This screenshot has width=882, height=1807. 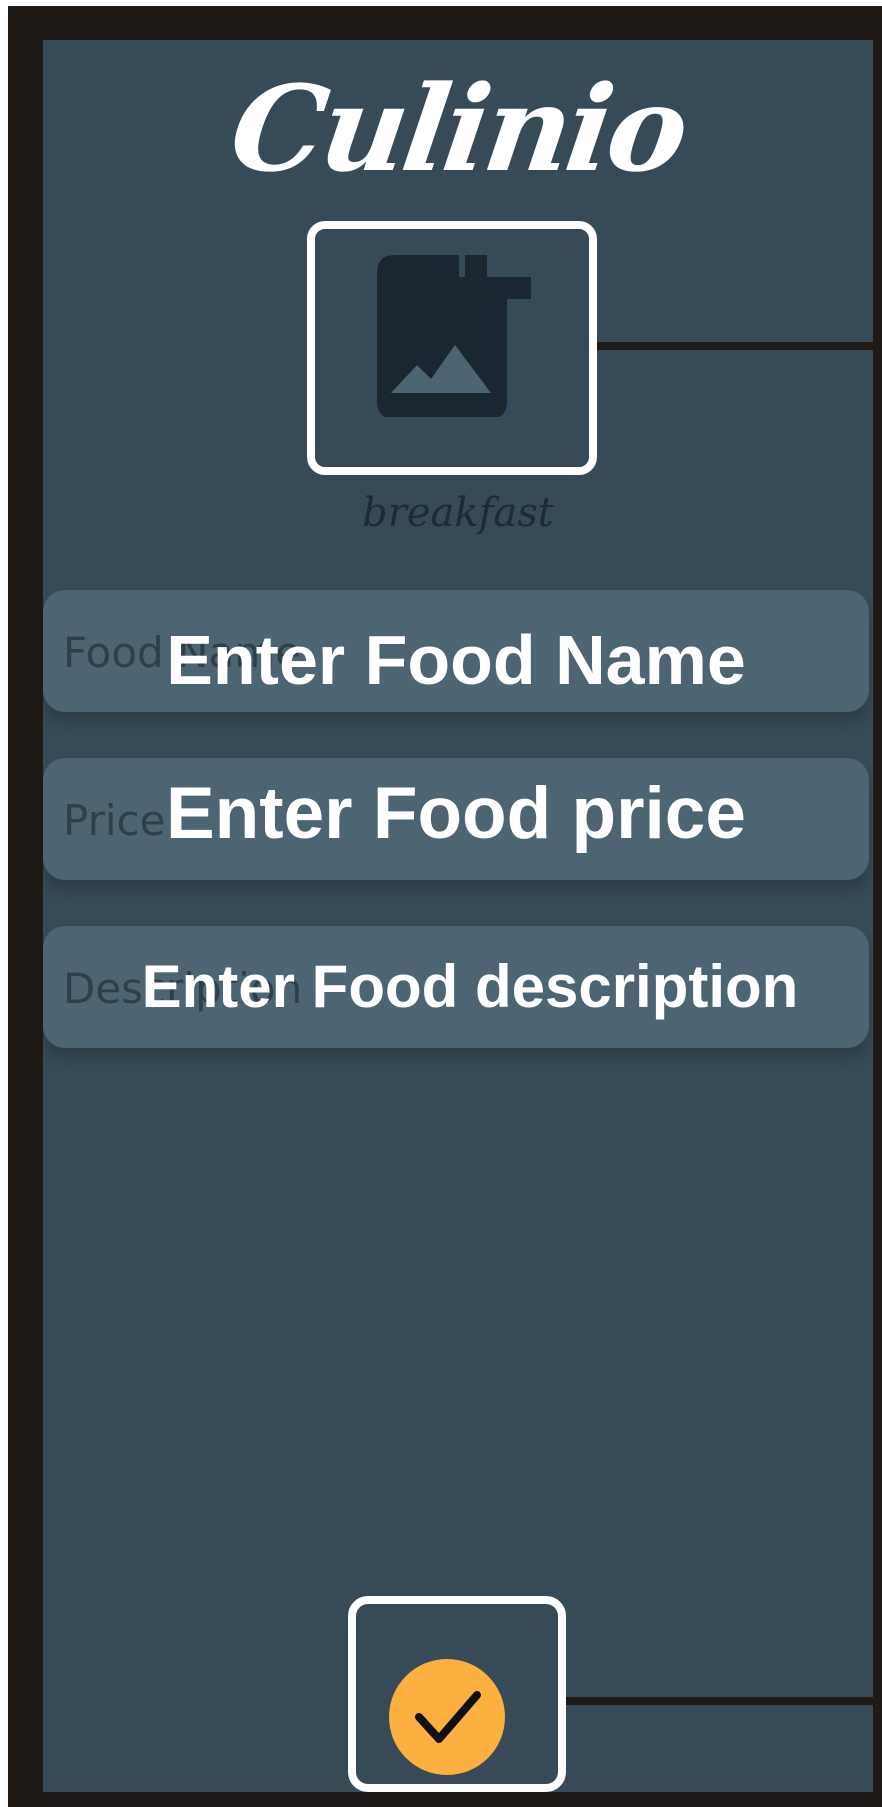 I want to click on price-input: Price Enter Food price, so click(x=456, y=819).